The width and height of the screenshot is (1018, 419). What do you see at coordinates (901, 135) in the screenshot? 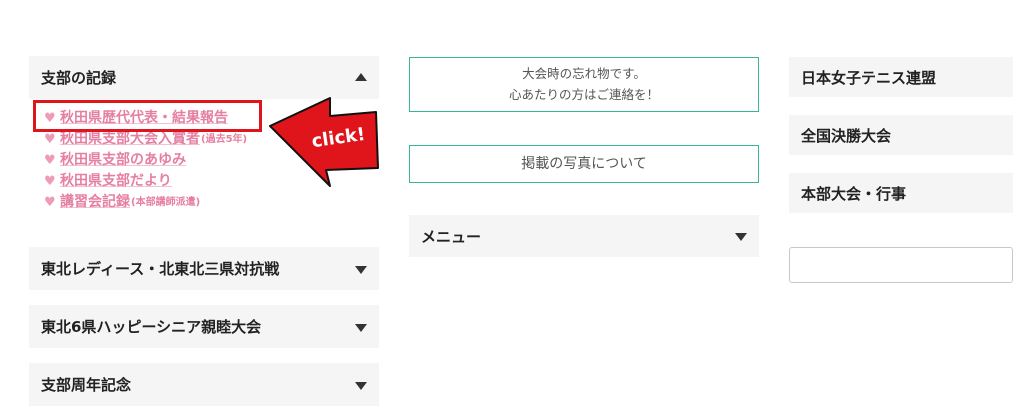
I see `right-item-national-final: 全国決勝大会` at bounding box center [901, 135].